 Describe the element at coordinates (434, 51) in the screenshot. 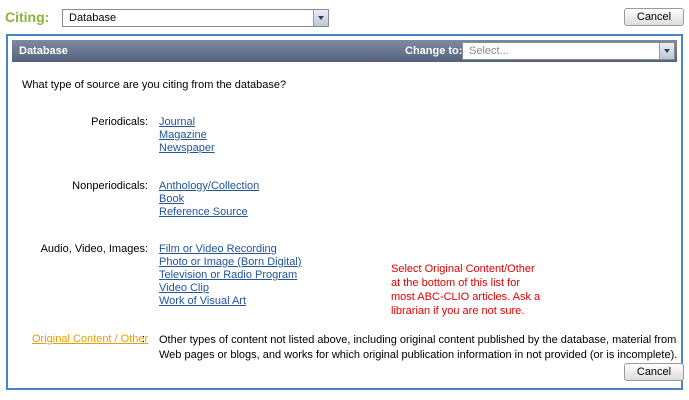

I see `change-to-label: Change to:` at that location.